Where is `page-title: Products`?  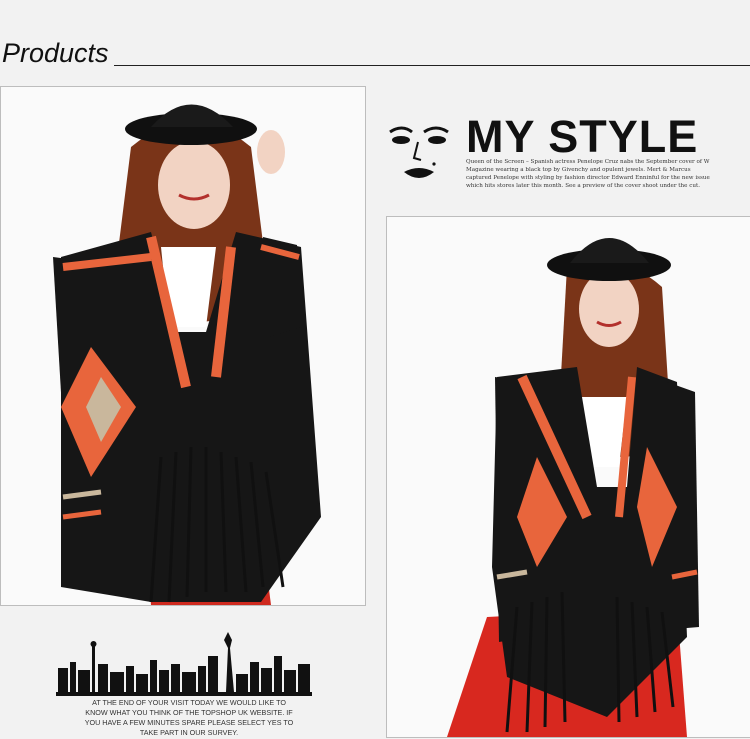 page-title: Products is located at coordinates (55, 53).